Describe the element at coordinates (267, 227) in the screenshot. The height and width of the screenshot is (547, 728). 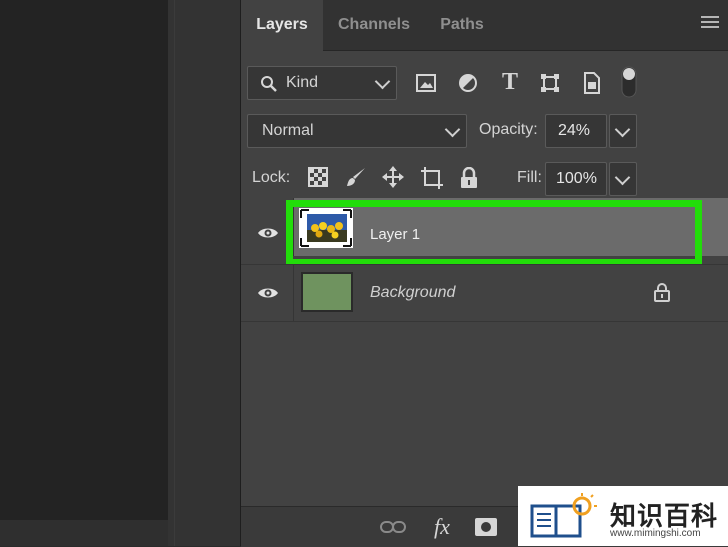
I see `layer-1-visibility-toggle` at that location.